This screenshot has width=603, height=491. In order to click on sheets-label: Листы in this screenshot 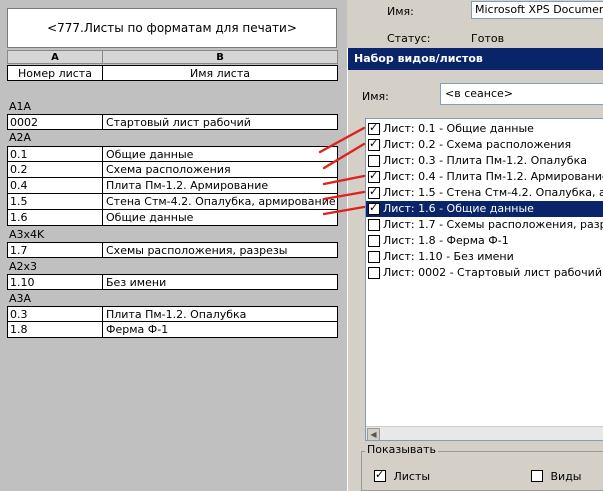, I will do `click(412, 476)`.